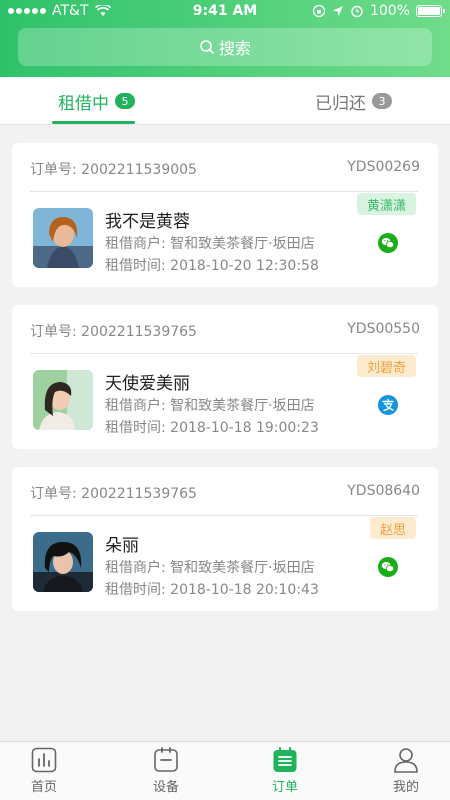 The image size is (450, 800). What do you see at coordinates (392, 528) in the screenshot?
I see `staff-tag: 赵思` at bounding box center [392, 528].